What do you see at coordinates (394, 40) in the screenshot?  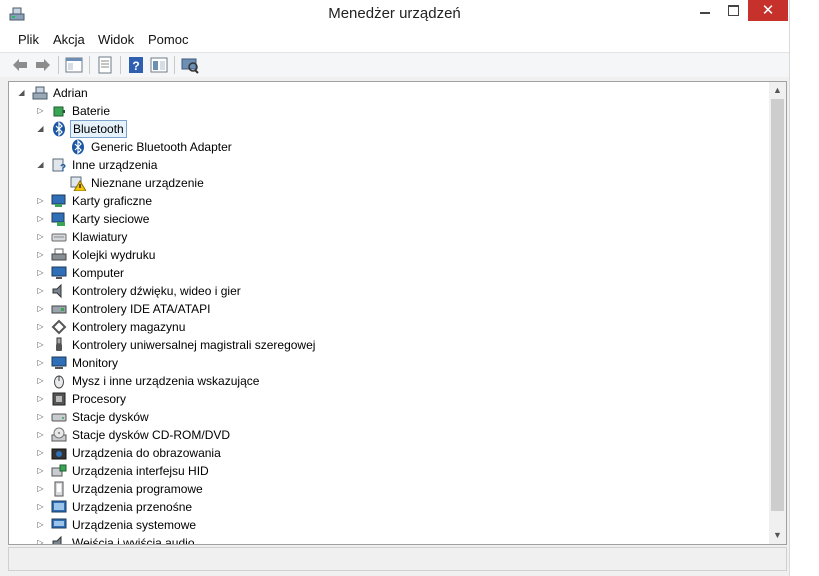 I see `menu-bar: Plik Akcja Widok Pomoc` at bounding box center [394, 40].